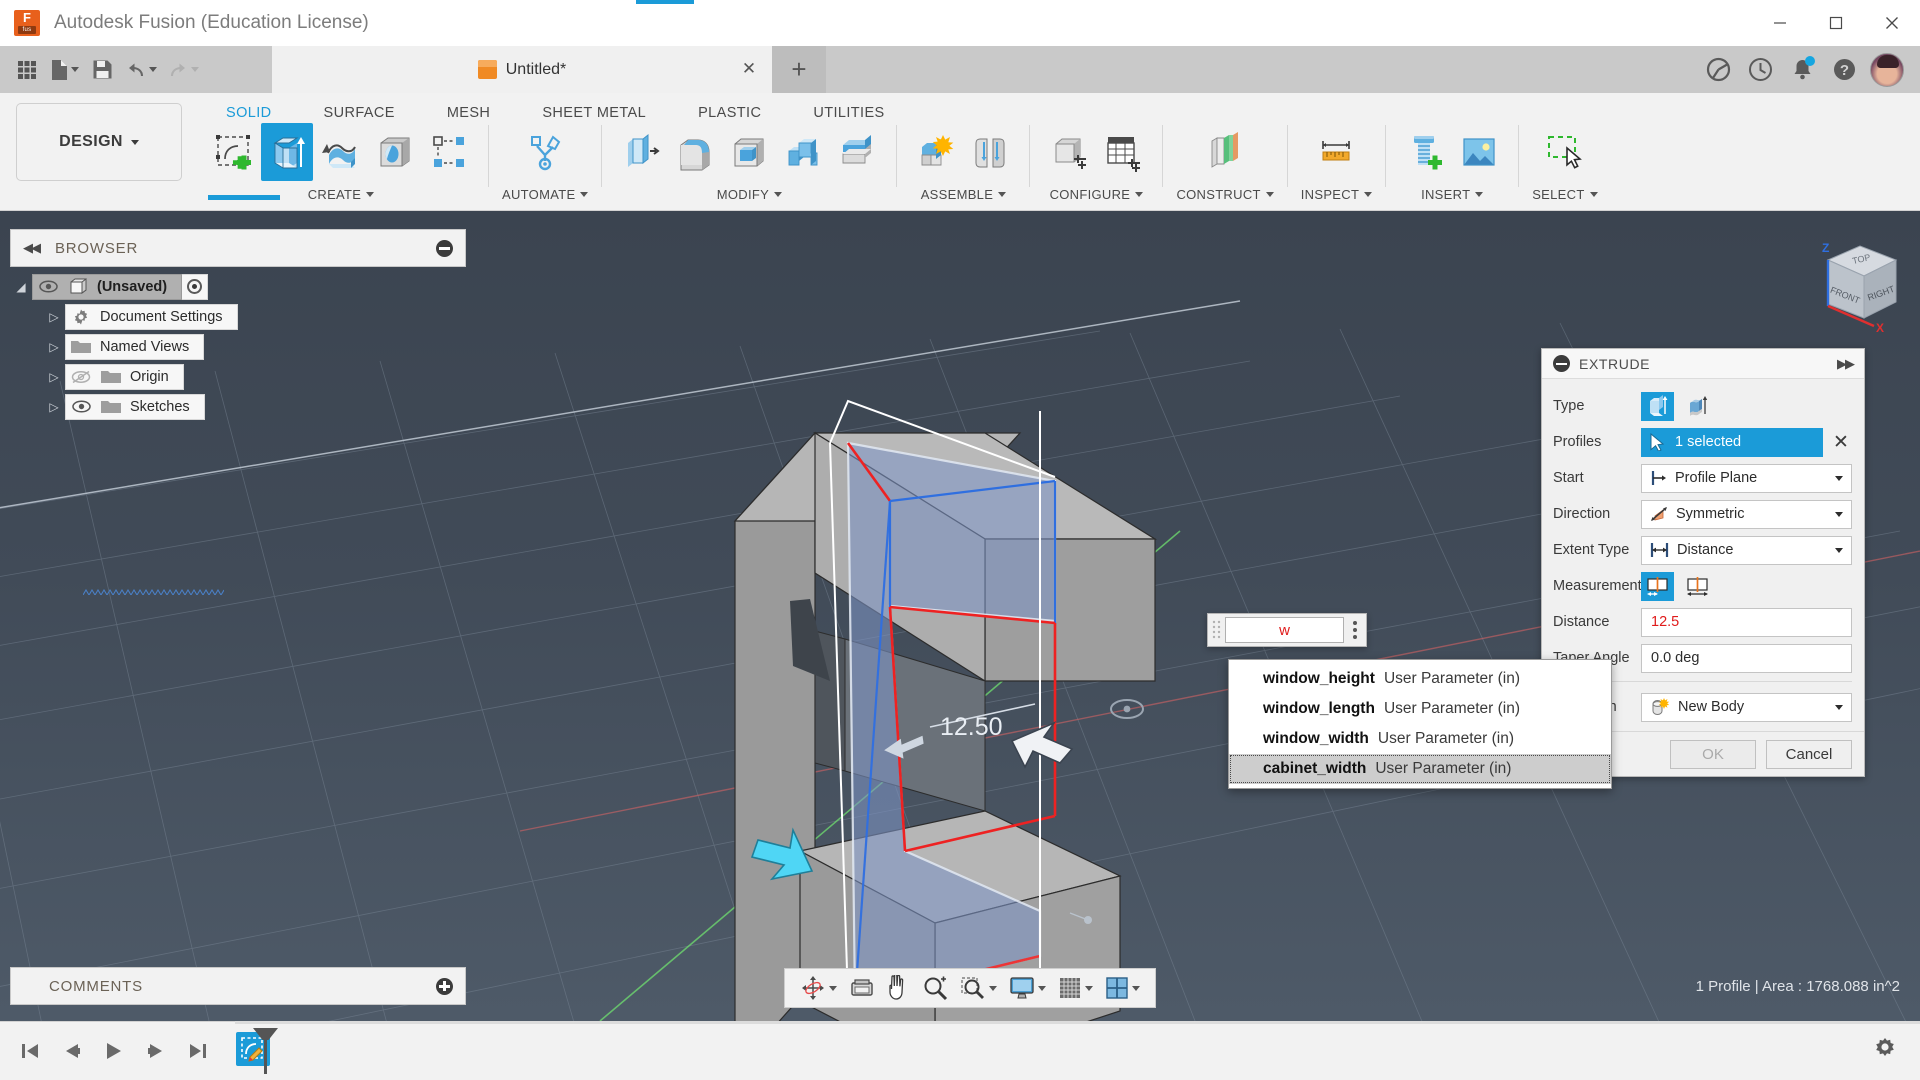  What do you see at coordinates (21, 287) in the screenshot?
I see `expand-triangle-icon: ◢` at bounding box center [21, 287].